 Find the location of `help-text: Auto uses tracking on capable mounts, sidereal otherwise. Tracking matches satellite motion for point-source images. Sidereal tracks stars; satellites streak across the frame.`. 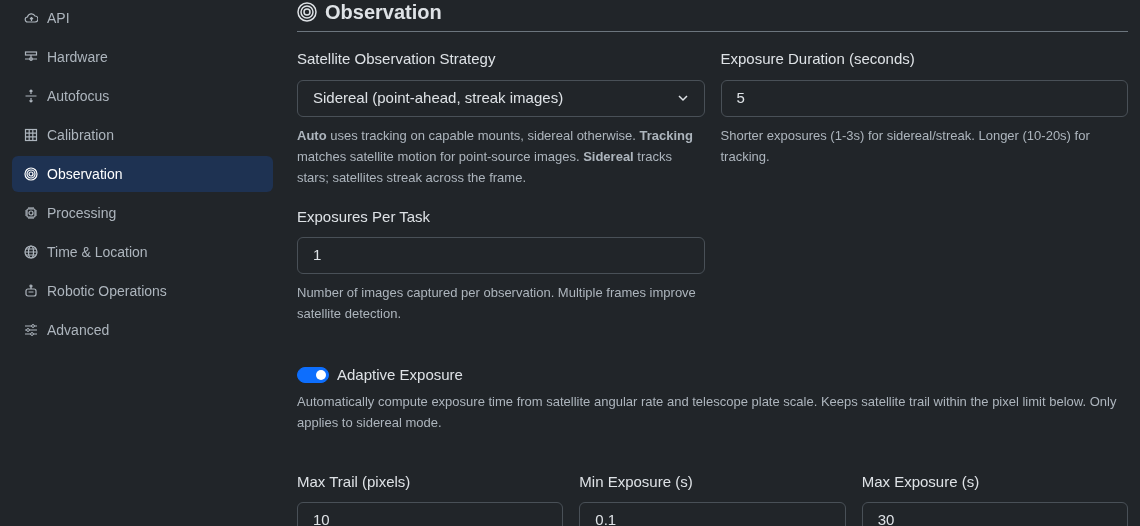

help-text: Auto uses tracking on capable mounts, sidereal otherwise. Tracking matches satellite motion for point-source images. Sidereal tracks stars; satellites streak across the frame. is located at coordinates (495, 156).